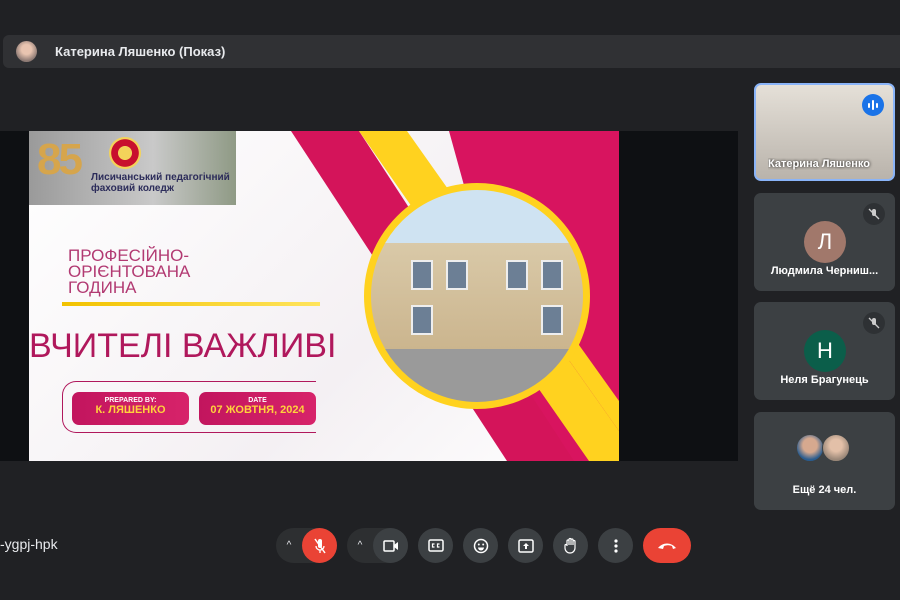 The height and width of the screenshot is (600, 900). I want to click on camera-options-chevron-icon: ^, so click(360, 545).